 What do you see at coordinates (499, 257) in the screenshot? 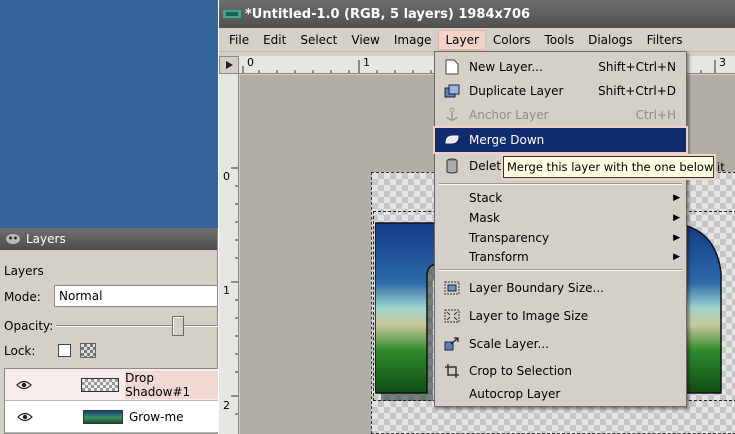
I see `menu-item-label: Transform` at bounding box center [499, 257].